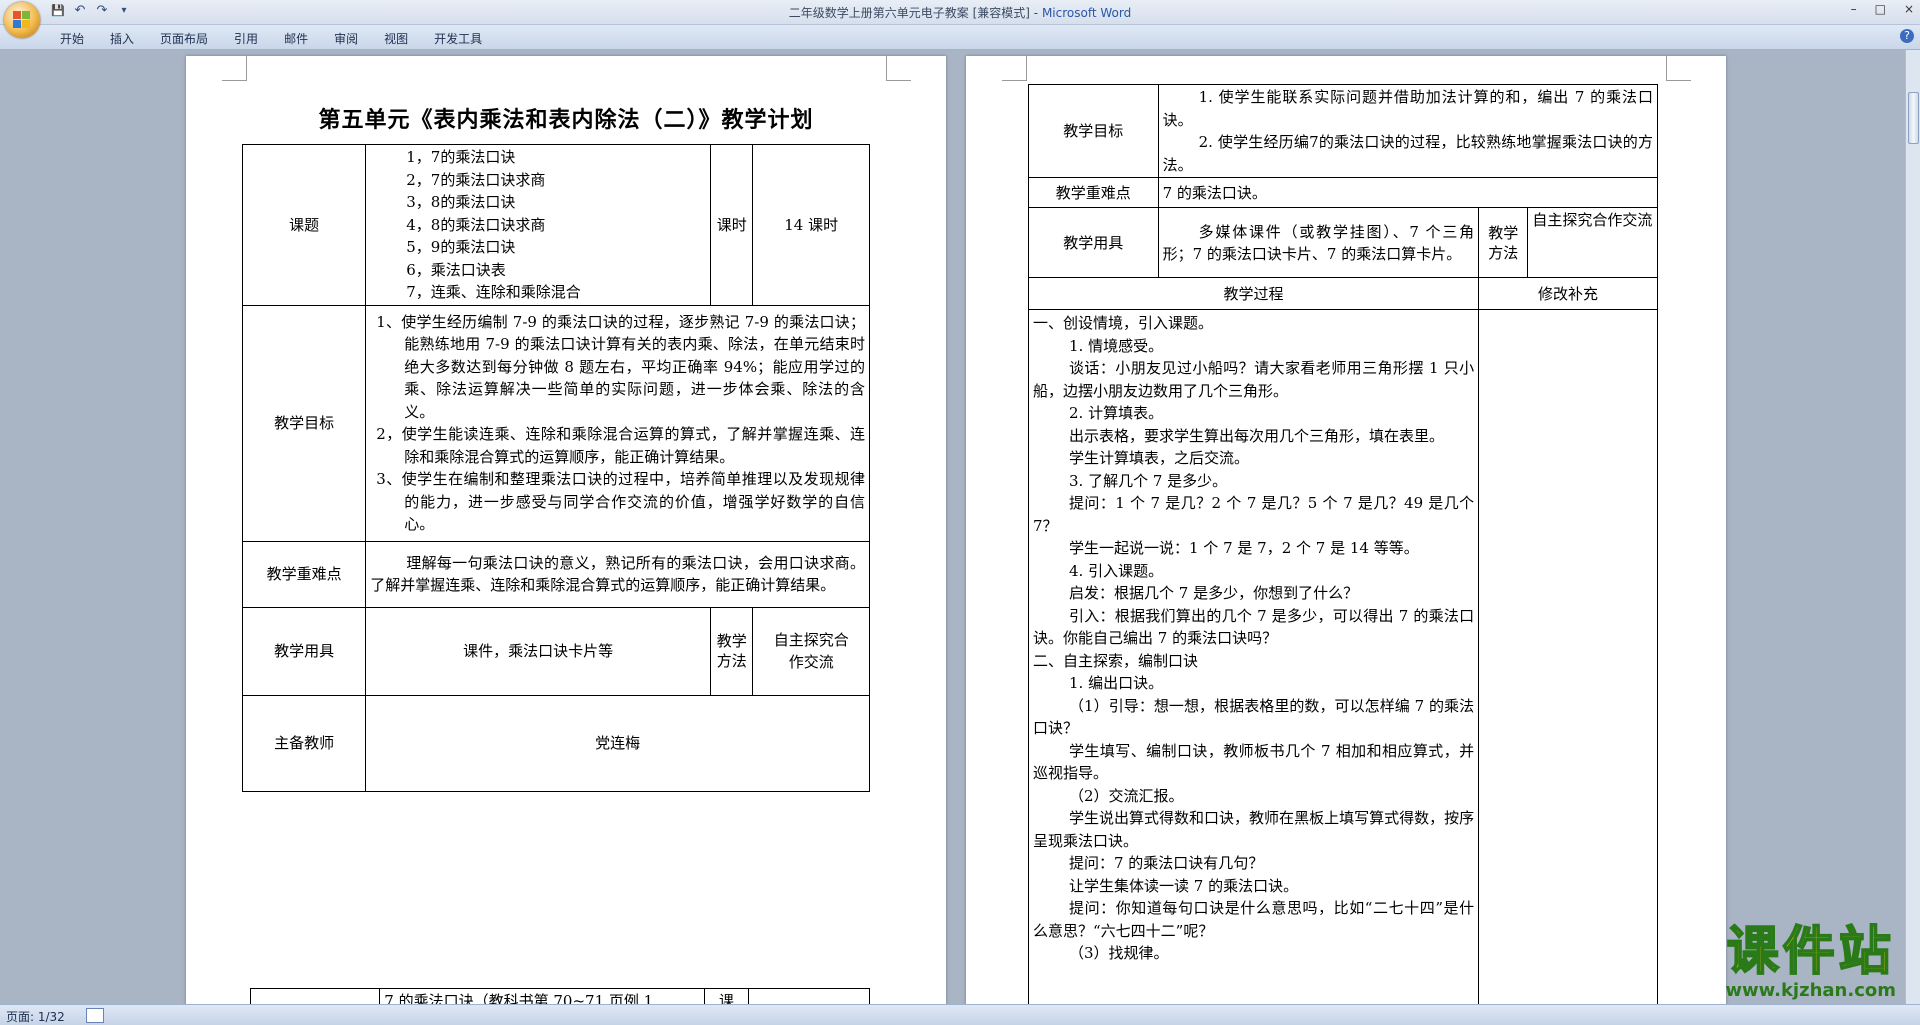  Describe the element at coordinates (1909, 9) in the screenshot. I see `close-button: ×` at that location.